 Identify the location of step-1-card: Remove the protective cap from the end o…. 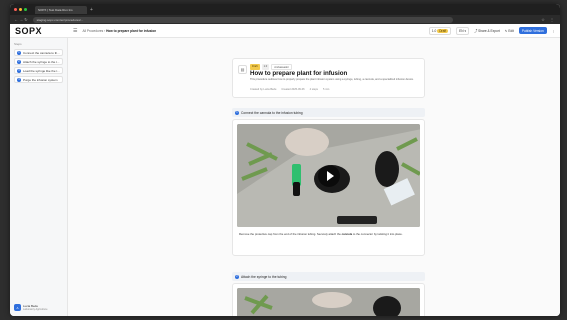
(328, 187).